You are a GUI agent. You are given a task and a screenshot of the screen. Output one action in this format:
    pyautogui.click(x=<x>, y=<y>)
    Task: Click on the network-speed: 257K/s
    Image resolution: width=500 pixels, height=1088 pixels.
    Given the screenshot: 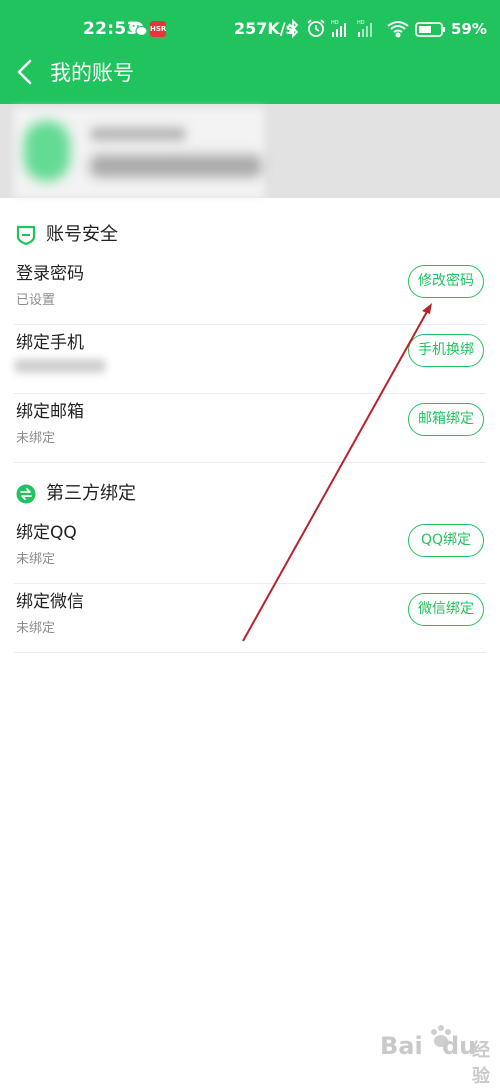 What is the action you would take?
    pyautogui.click(x=265, y=28)
    